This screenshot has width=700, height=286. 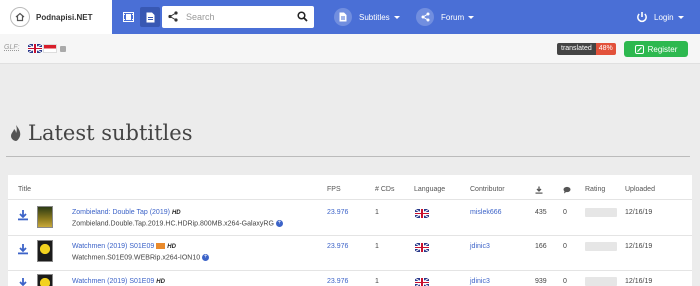 What do you see at coordinates (50, 48) in the screenshot?
I see `indonesia-flag-icon` at bounding box center [50, 48].